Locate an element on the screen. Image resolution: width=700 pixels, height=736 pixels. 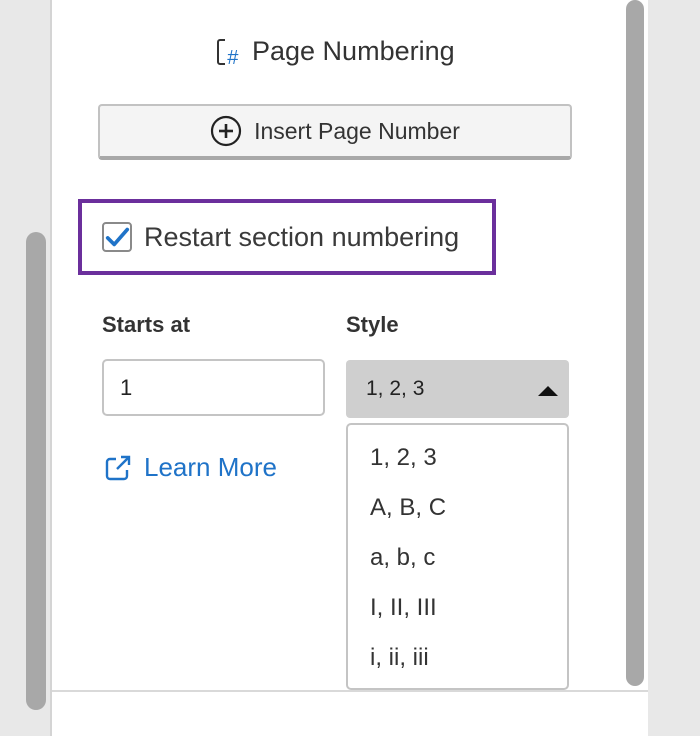
style-select: 1, 2, 3 is located at coordinates (457, 389).